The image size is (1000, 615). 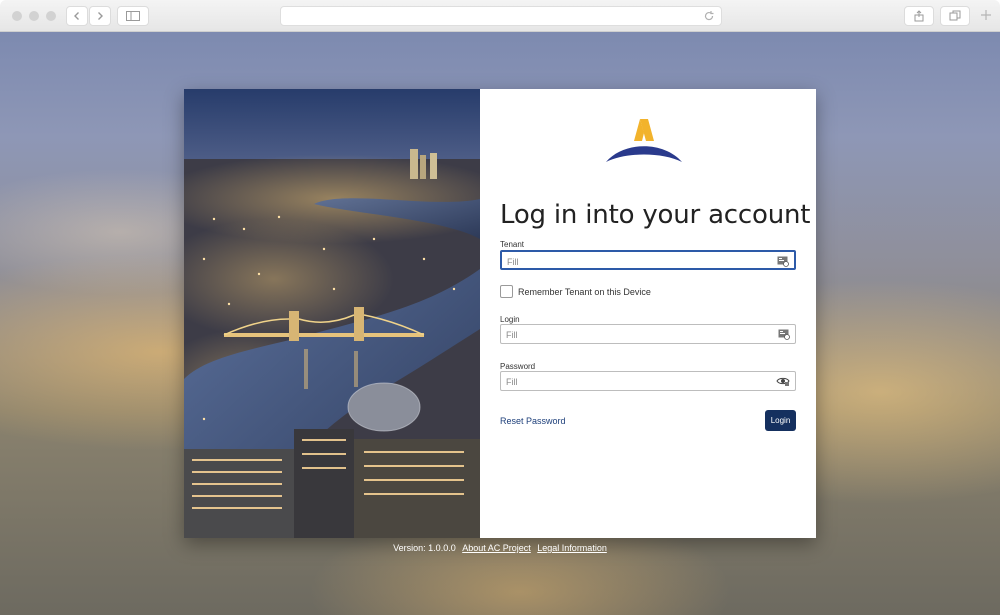 I want to click on version-text: Version: 1.0.0.0, so click(x=424, y=548).